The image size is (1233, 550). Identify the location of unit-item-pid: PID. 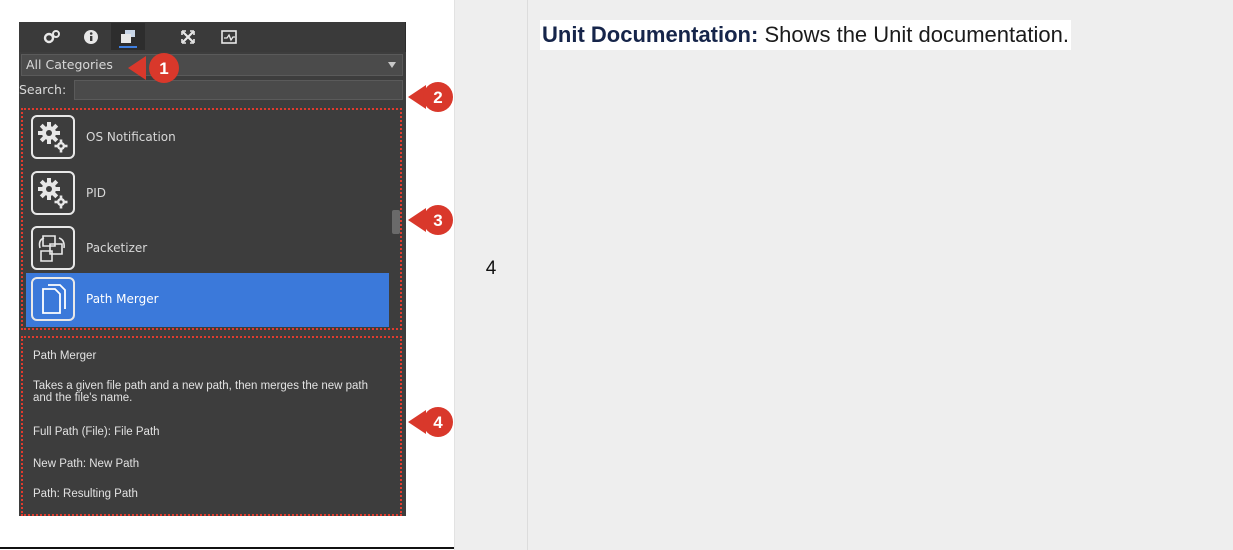
(207, 194).